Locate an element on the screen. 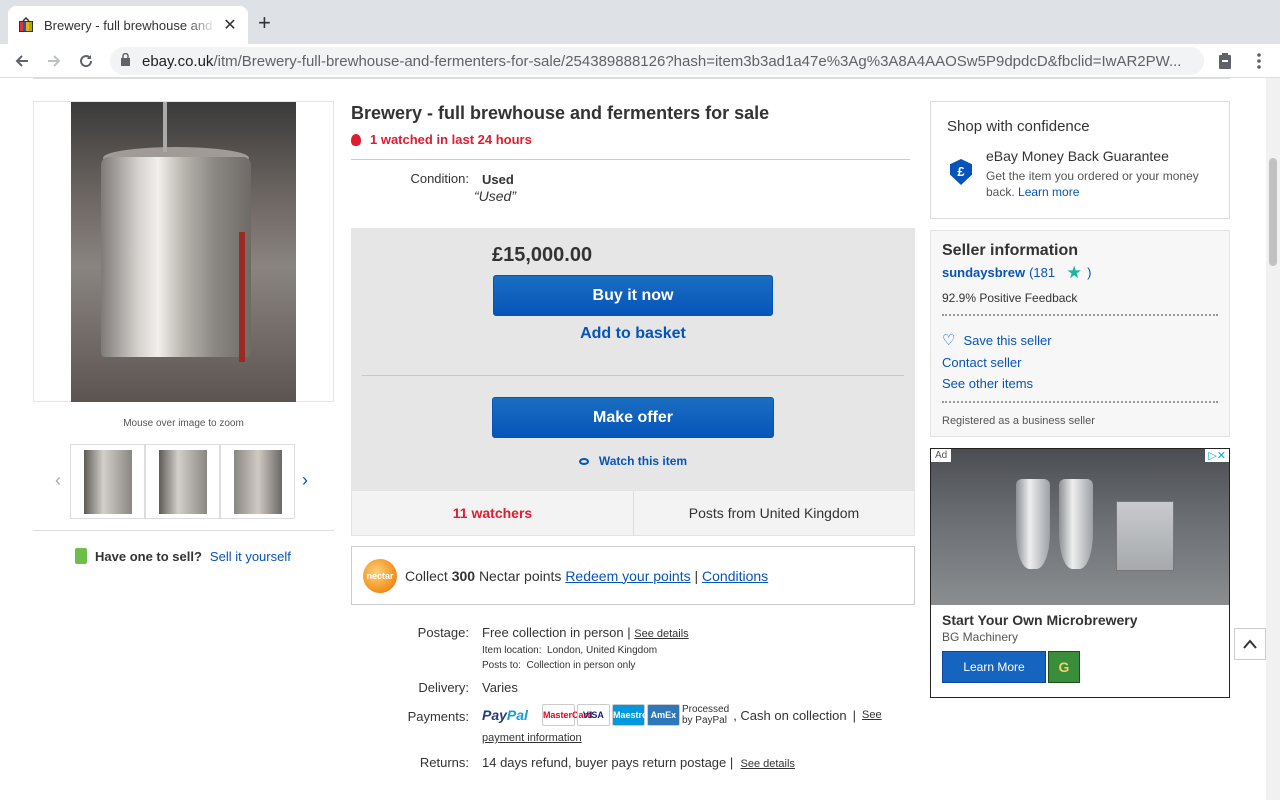  payments-label: Payments: is located at coordinates (438, 716).